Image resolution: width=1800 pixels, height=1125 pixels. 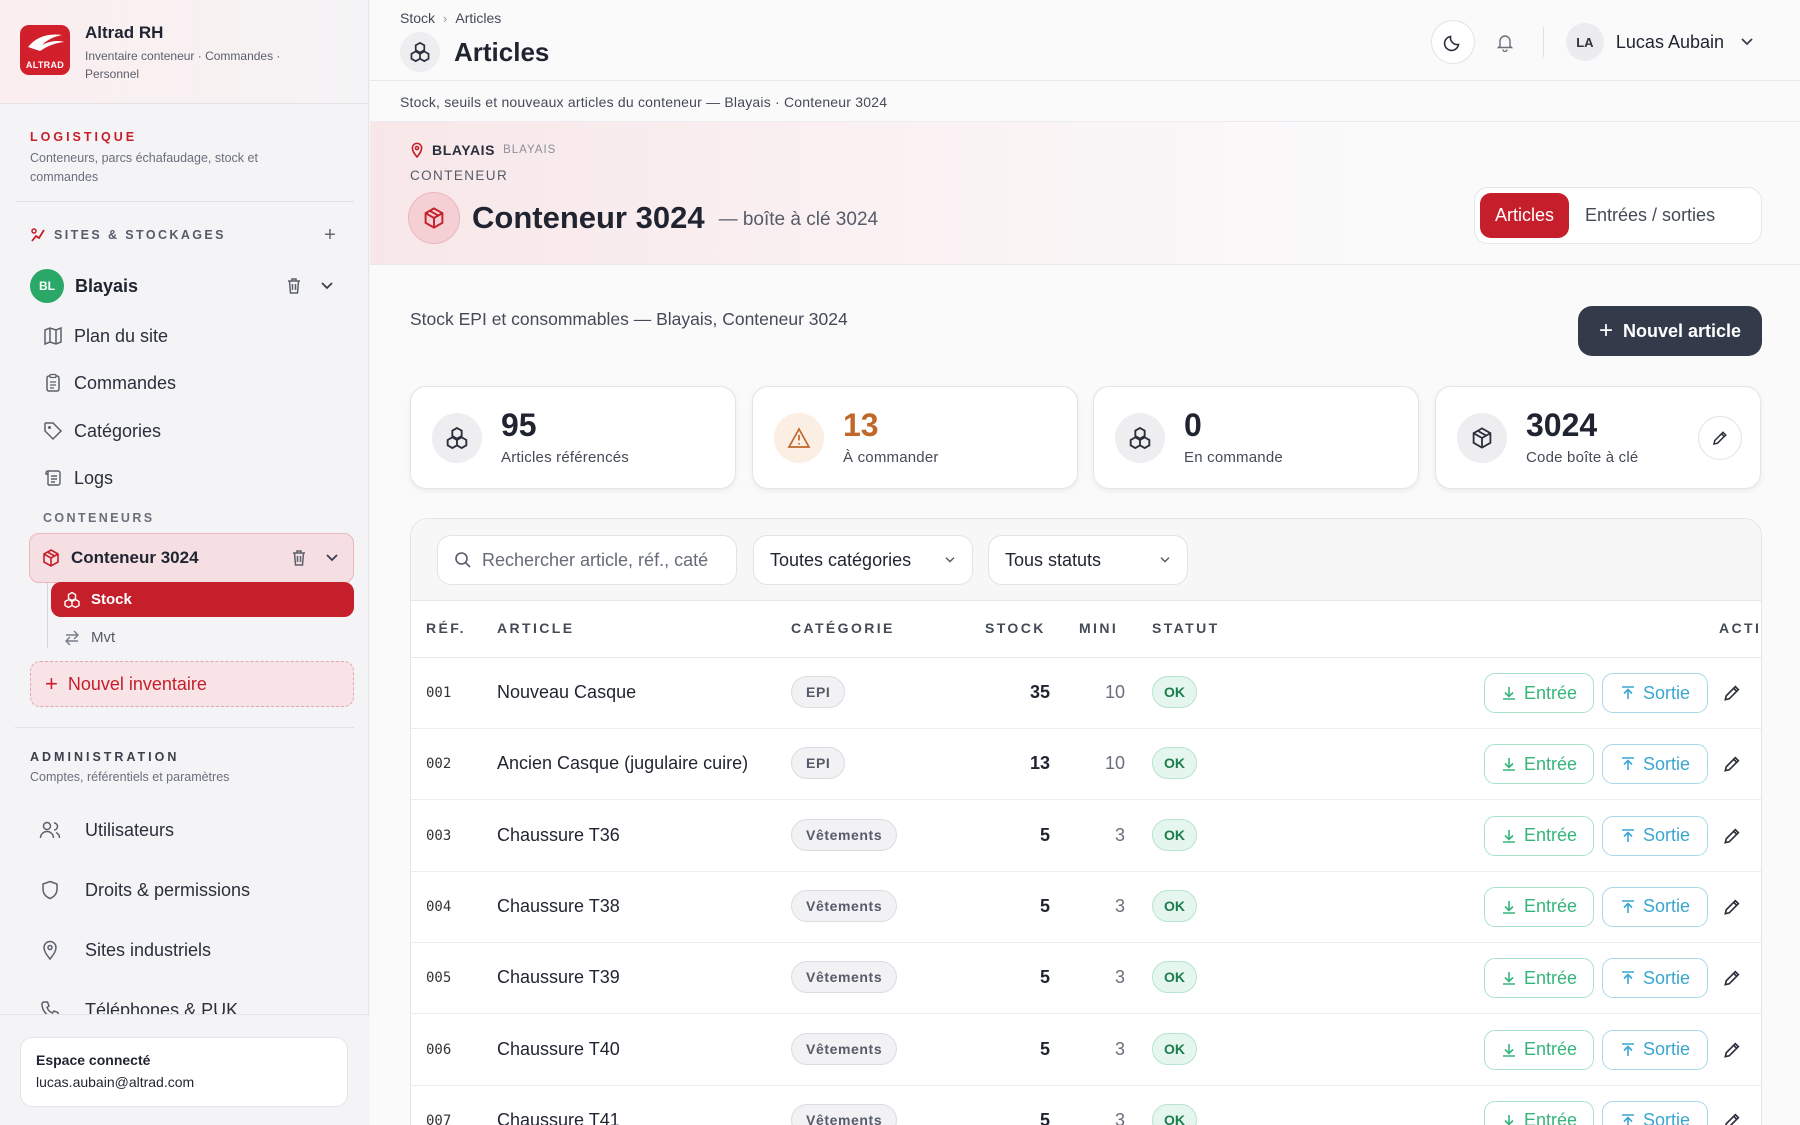 What do you see at coordinates (45, 50) in the screenshot?
I see `altrad-logo: ALTRAD` at bounding box center [45, 50].